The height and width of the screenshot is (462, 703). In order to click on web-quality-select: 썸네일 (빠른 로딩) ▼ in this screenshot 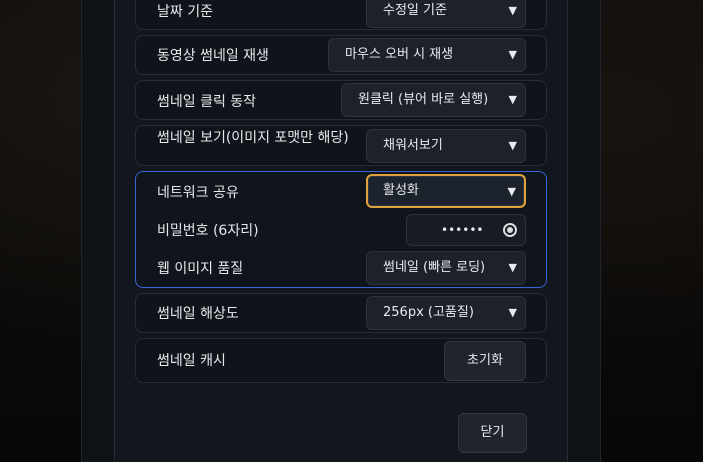, I will do `click(446, 268)`.